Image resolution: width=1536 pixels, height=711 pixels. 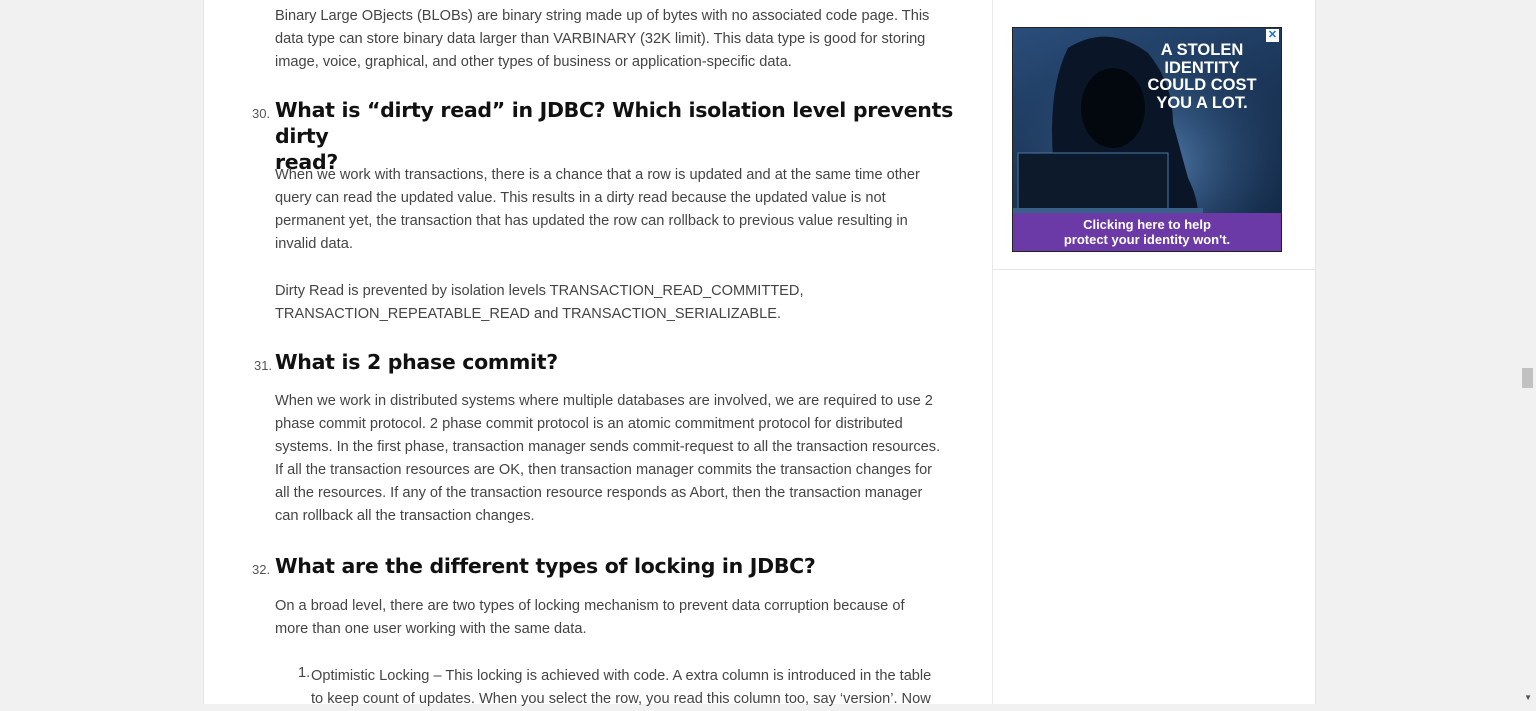 What do you see at coordinates (1527, 352) in the screenshot?
I see `page-scrollbar: ▼` at bounding box center [1527, 352].